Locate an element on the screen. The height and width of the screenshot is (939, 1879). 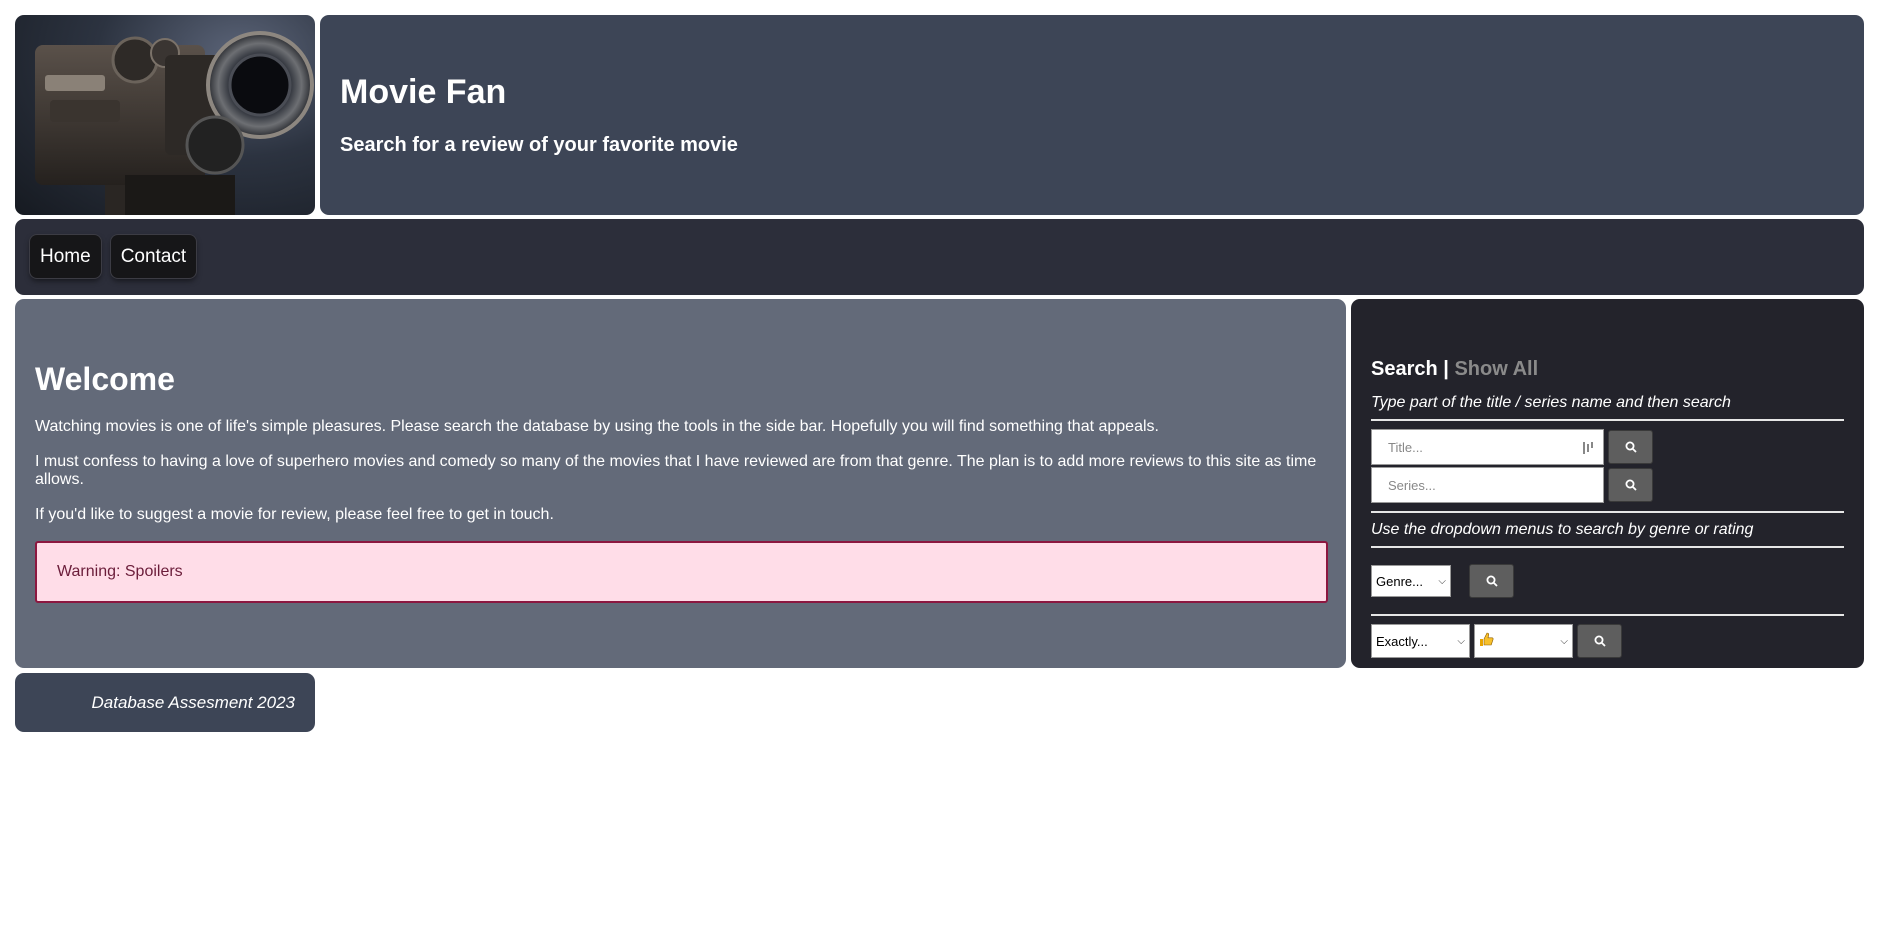
rating-comparison-select: Exactly... ⌵ is located at coordinates (1420, 641).